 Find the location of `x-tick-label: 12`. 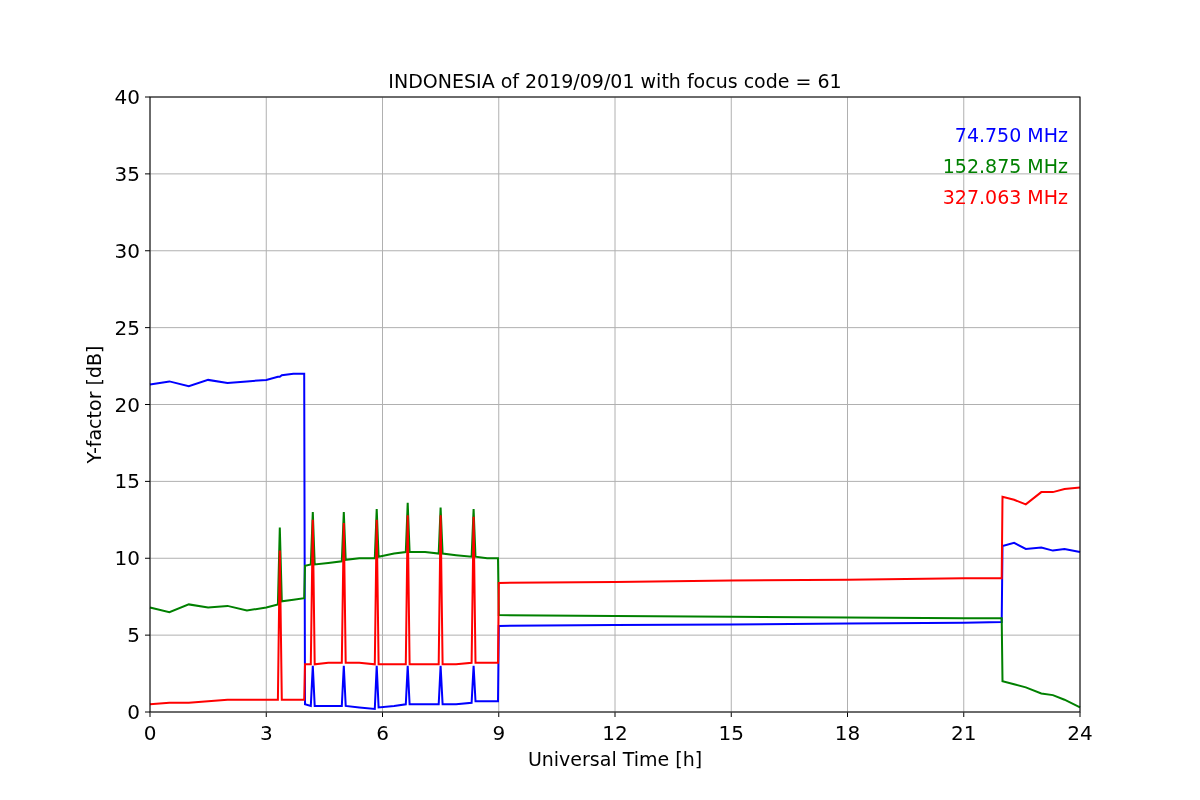

x-tick-label: 12 is located at coordinates (615, 733).